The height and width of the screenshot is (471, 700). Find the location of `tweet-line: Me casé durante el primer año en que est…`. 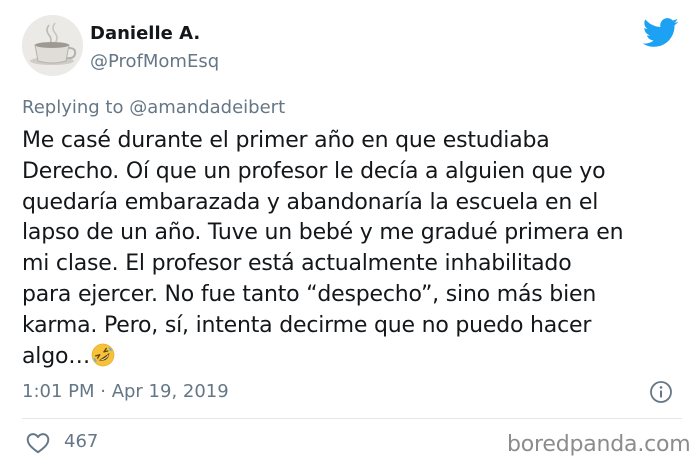

tweet-line: Me casé durante el primer año en que est… is located at coordinates (286, 140).